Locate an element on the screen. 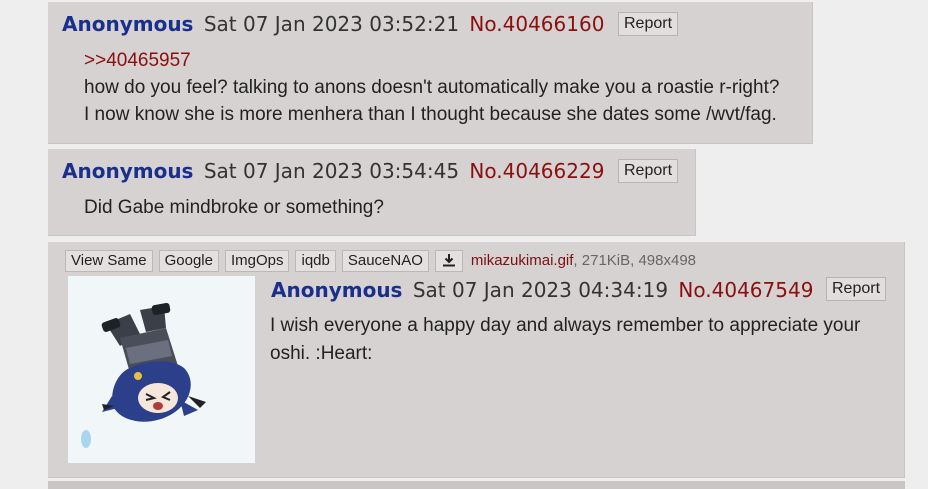 This screenshot has width=928, height=489. post-date: Sat 07 Jan 2023 03:54:45 is located at coordinates (331, 171).